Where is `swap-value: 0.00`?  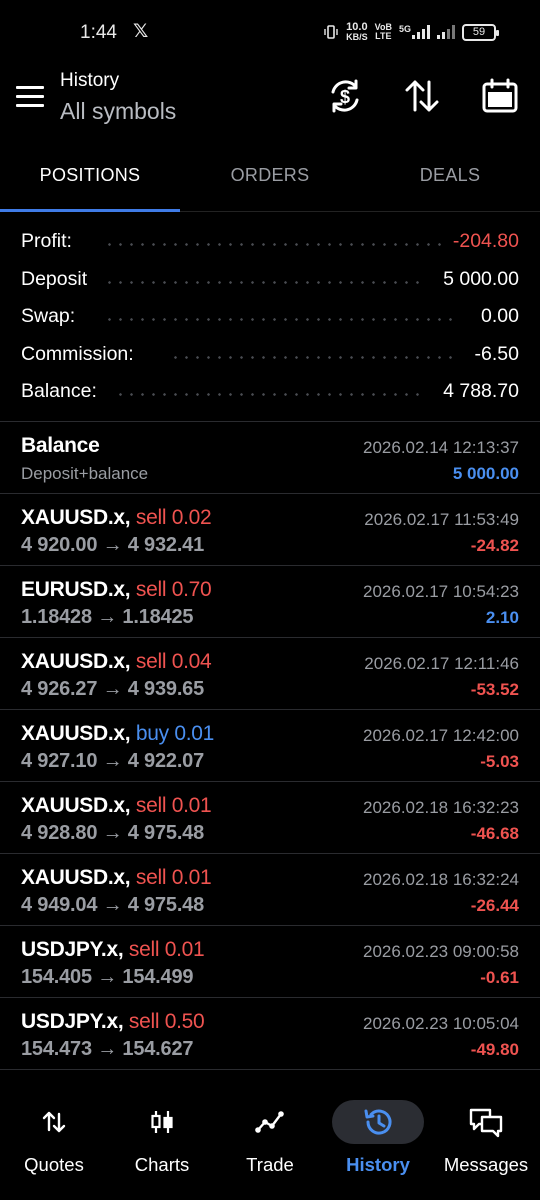
swap-value: 0.00 is located at coordinates (500, 316).